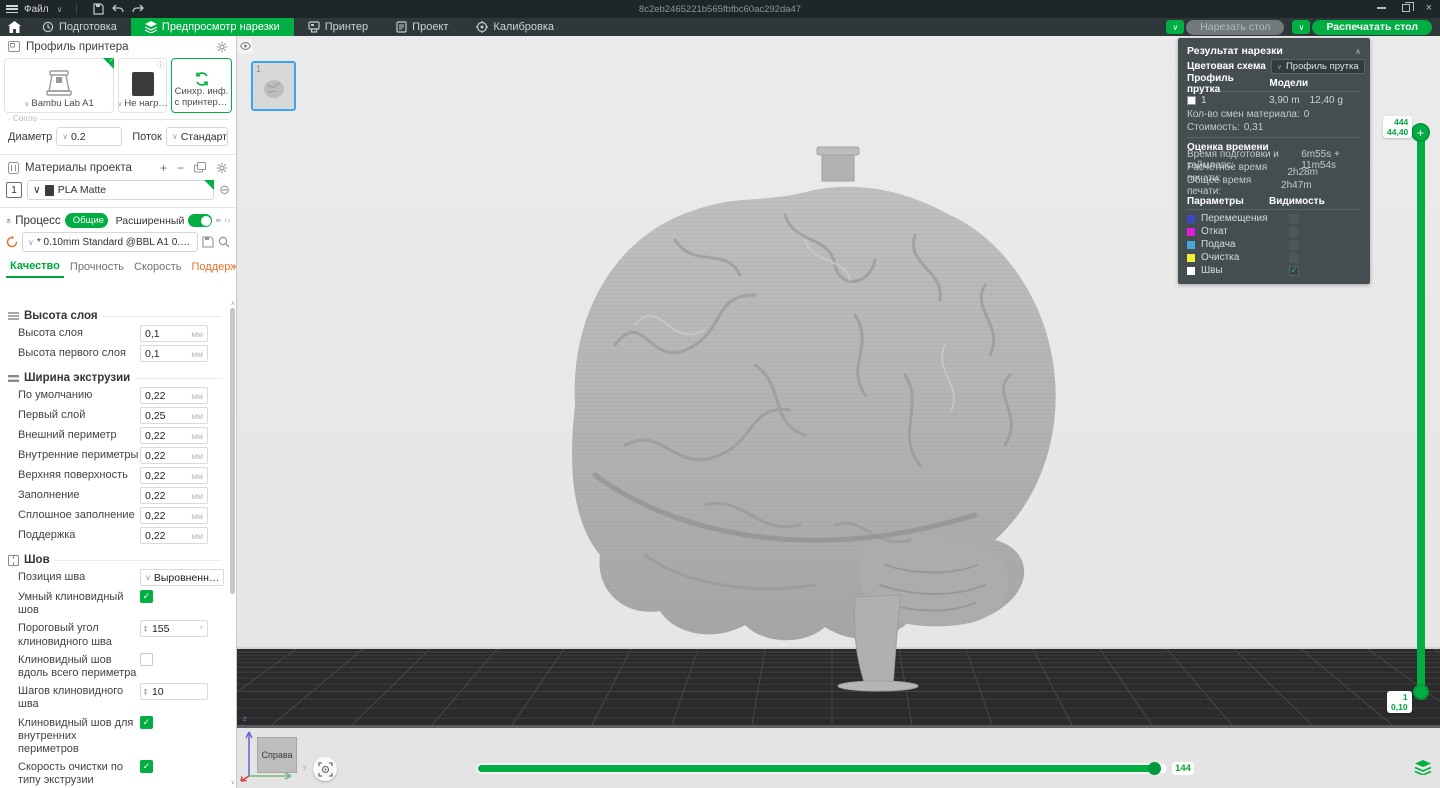  I want to click on tab-support: Поддержка, so click(212, 268).